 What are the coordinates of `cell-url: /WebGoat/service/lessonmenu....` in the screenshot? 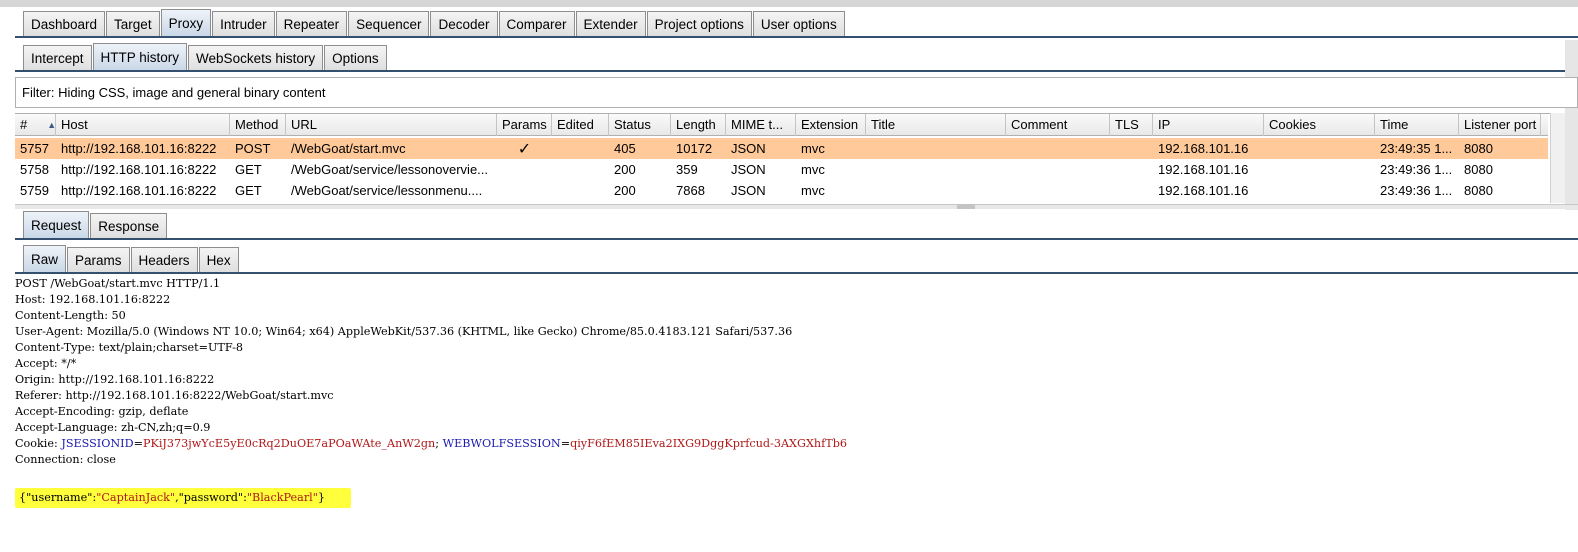 It's located at (387, 190).